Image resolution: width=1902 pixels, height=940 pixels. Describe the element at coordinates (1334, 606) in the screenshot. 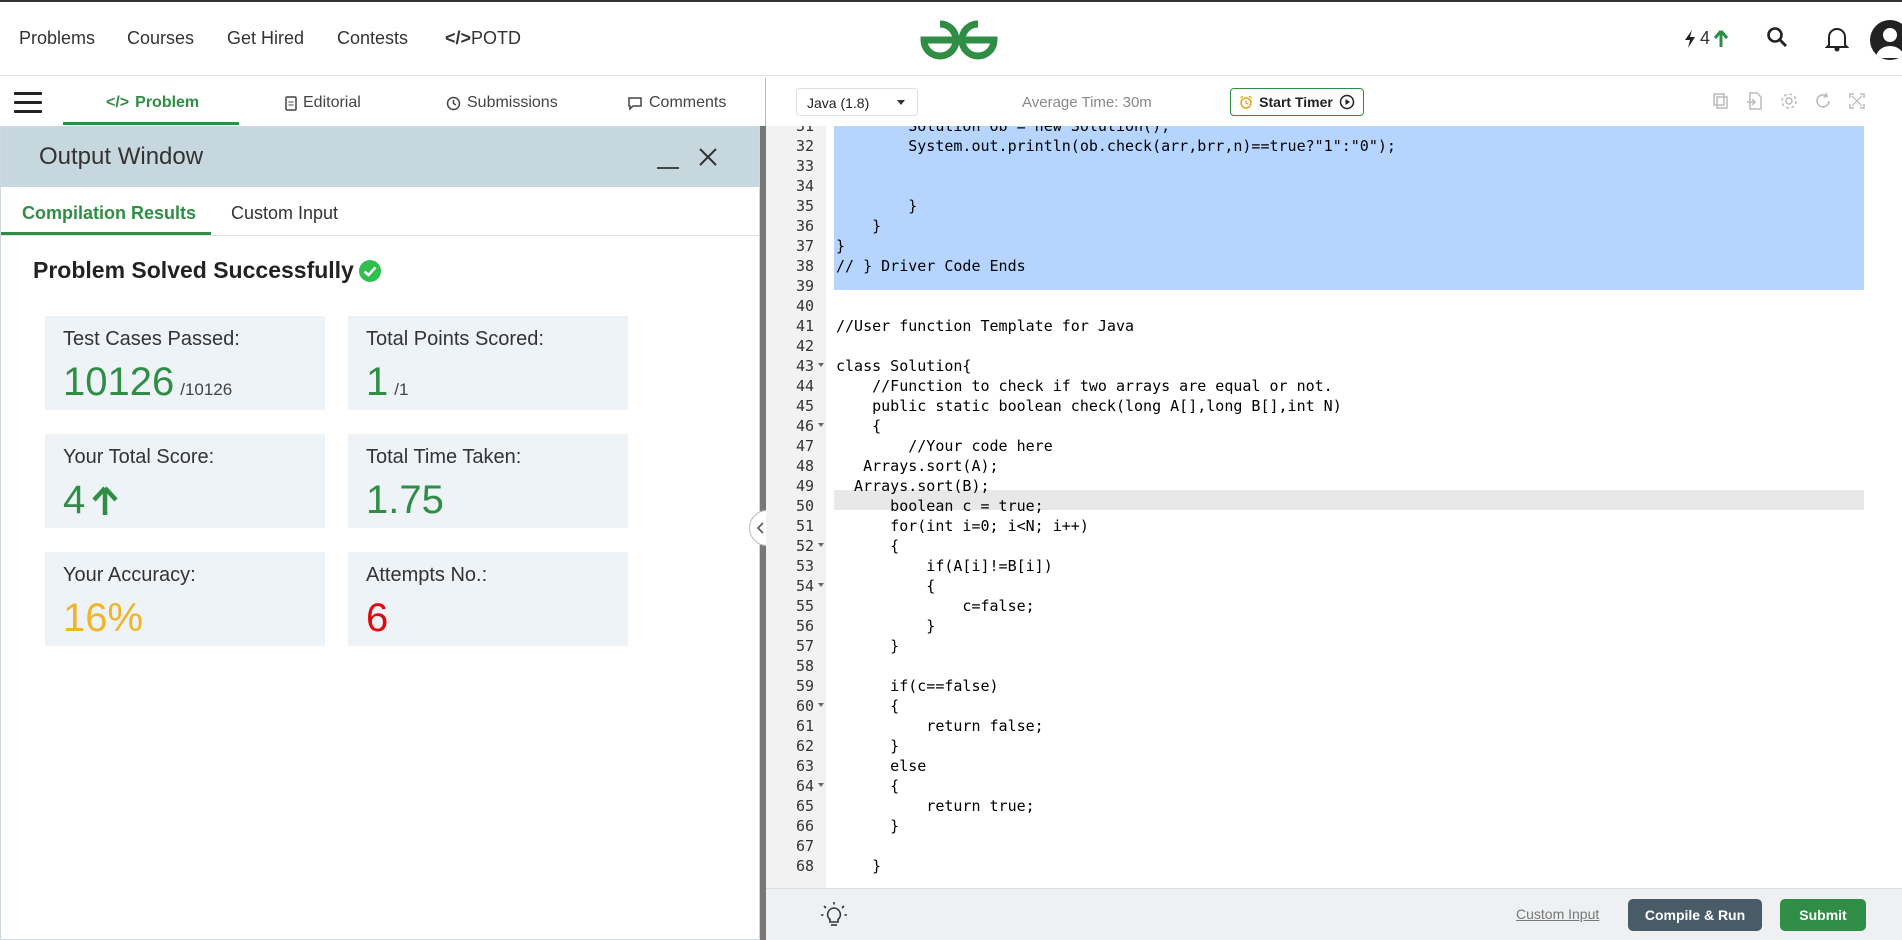

I see `code-line: 55 c=false;` at that location.